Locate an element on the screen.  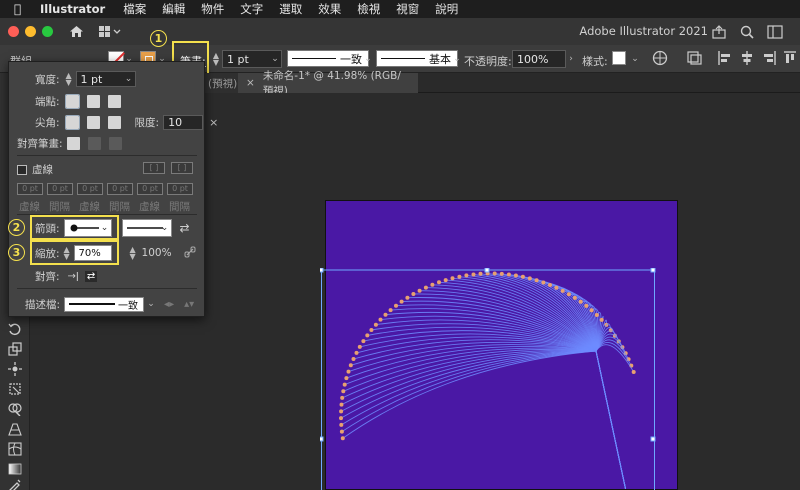
align-arrow-label: 對齊: is located at coordinates (47, 277).